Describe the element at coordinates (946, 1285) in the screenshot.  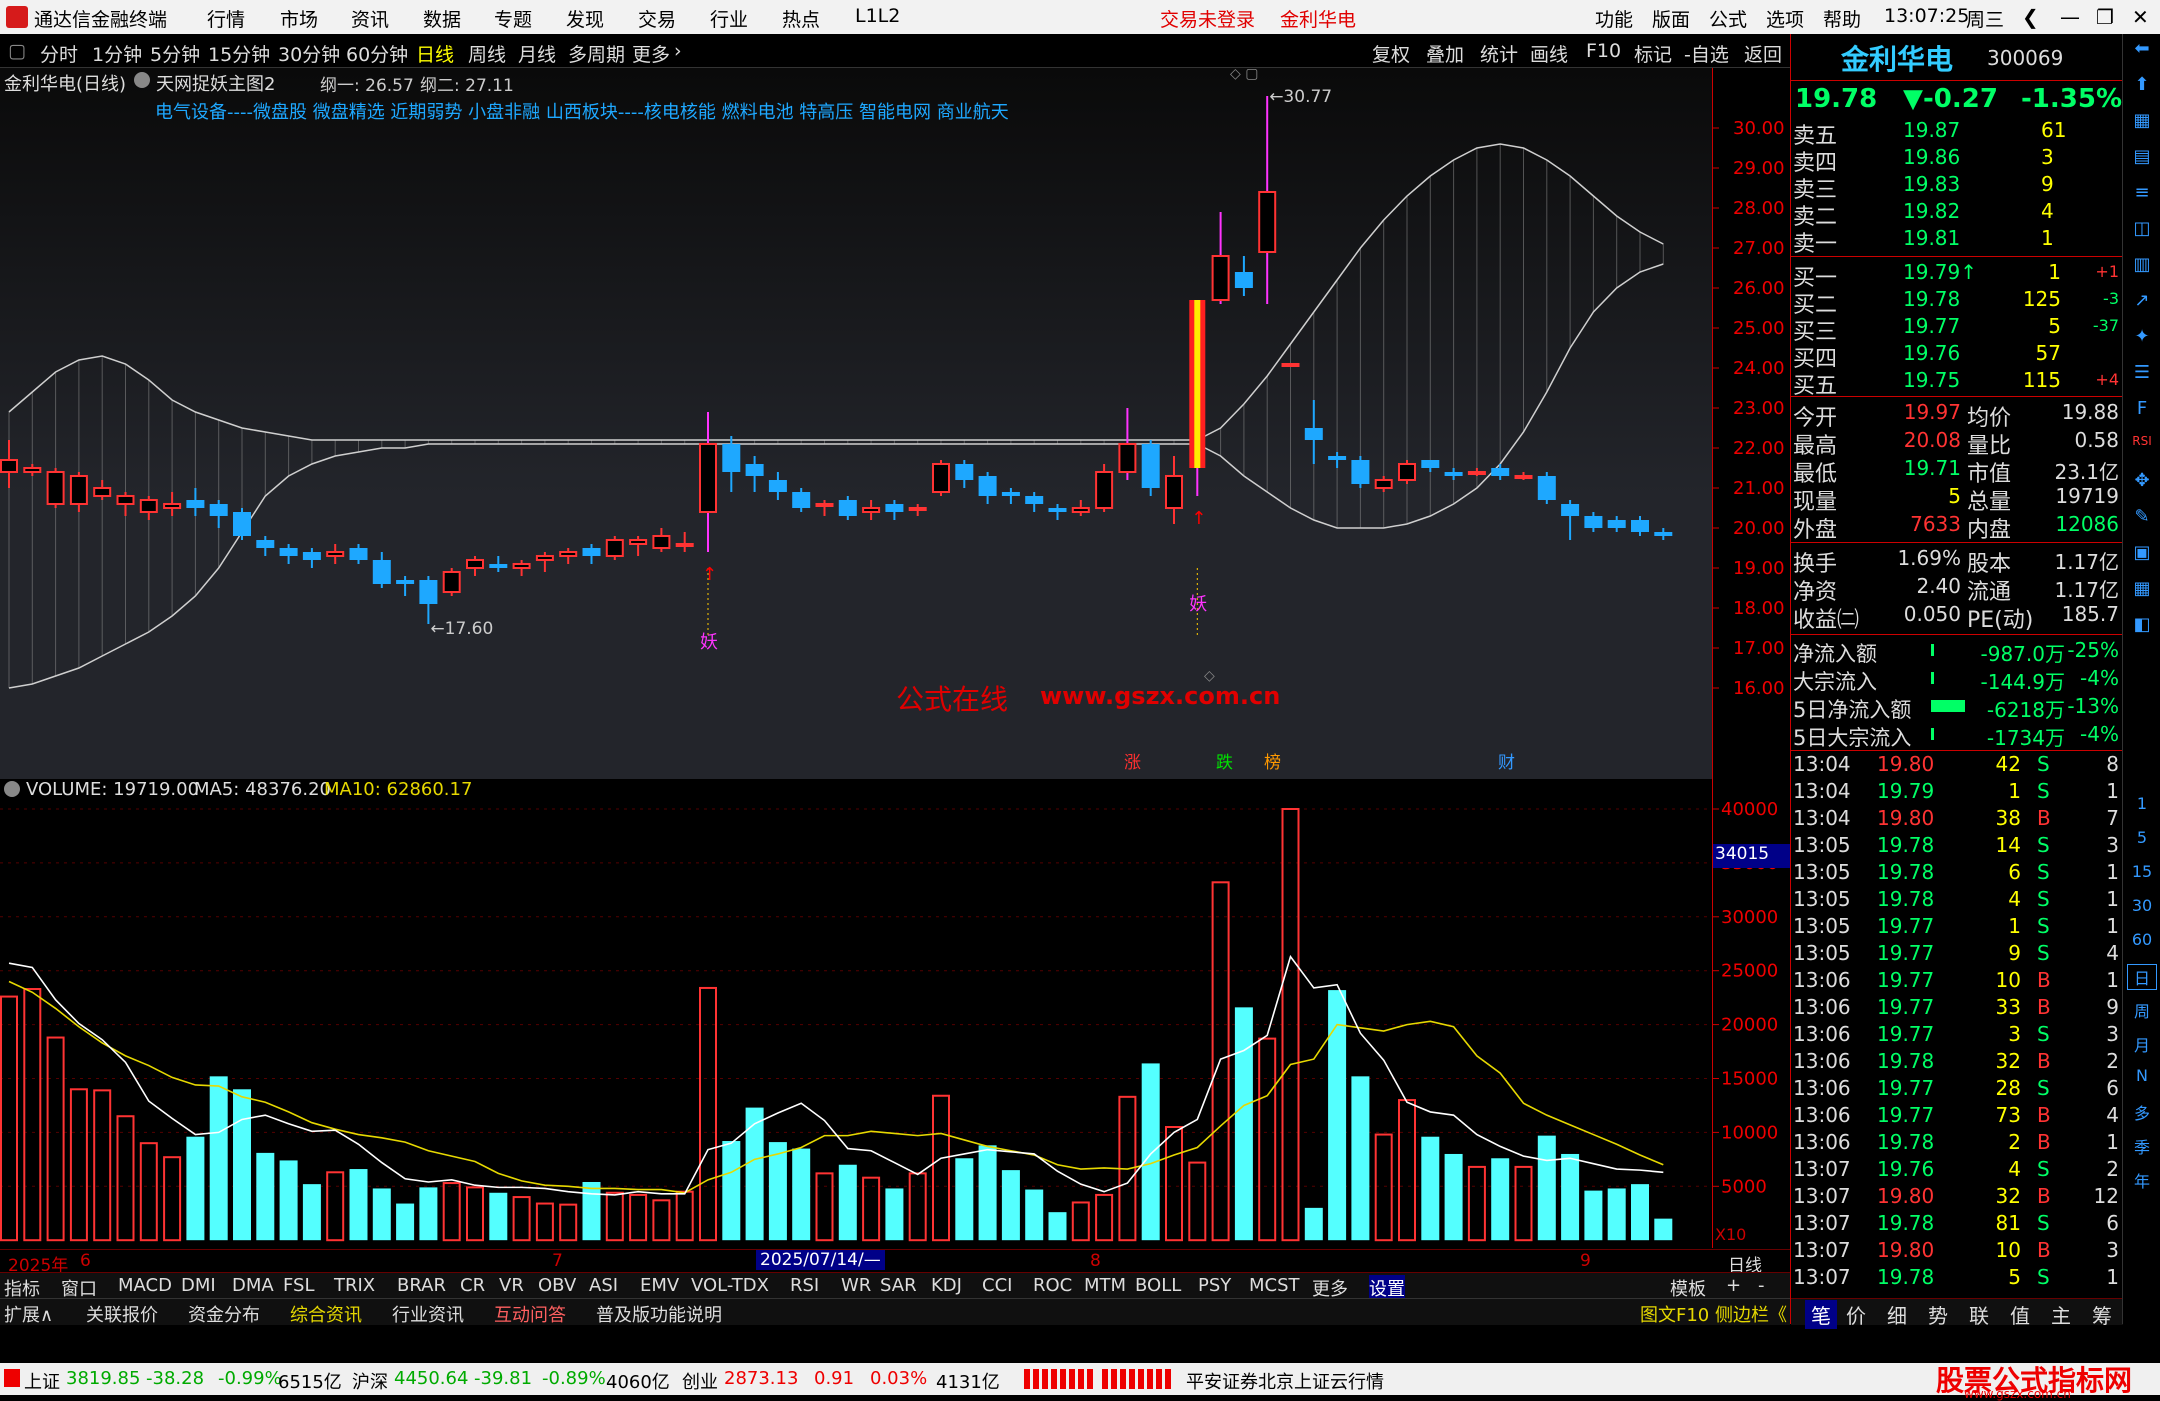
I see `indicator-tab-17: KDJ` at that location.